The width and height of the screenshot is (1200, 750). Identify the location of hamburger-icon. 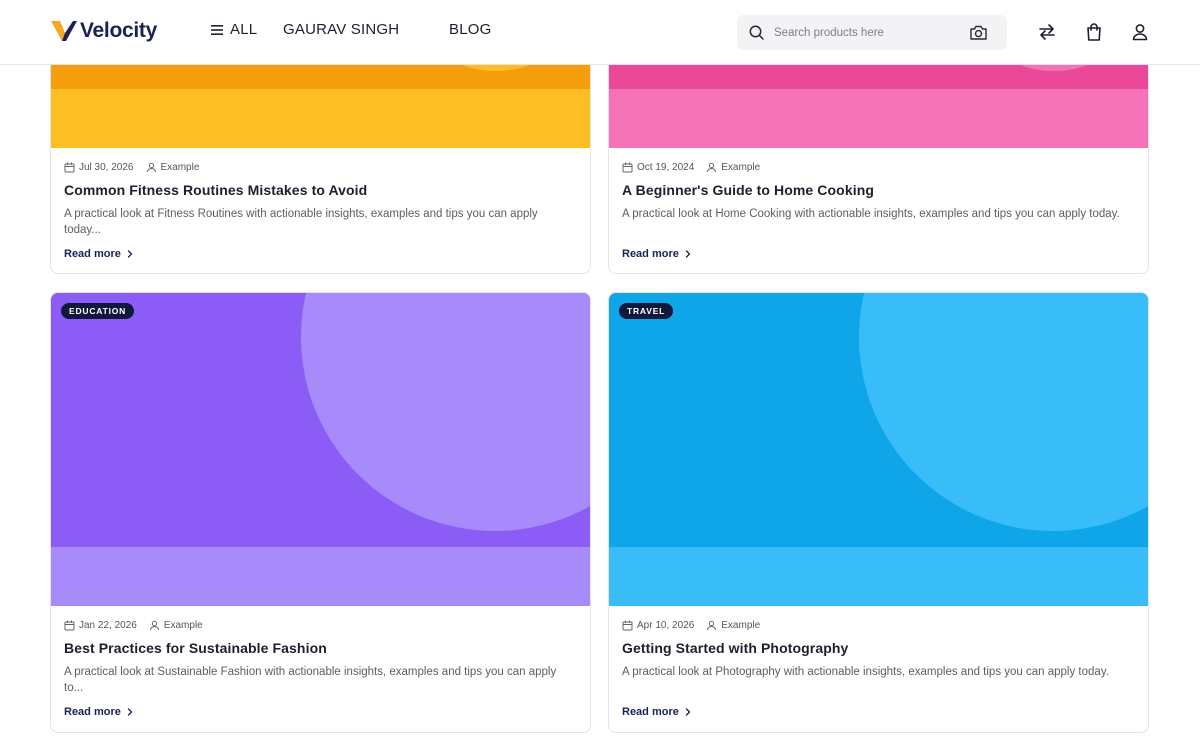
(217, 29).